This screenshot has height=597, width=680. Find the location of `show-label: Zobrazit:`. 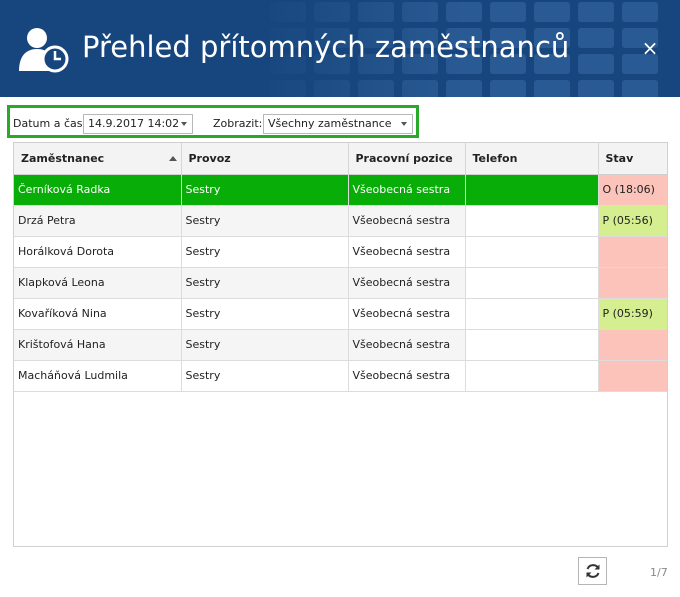

show-label: Zobrazit: is located at coordinates (238, 123).